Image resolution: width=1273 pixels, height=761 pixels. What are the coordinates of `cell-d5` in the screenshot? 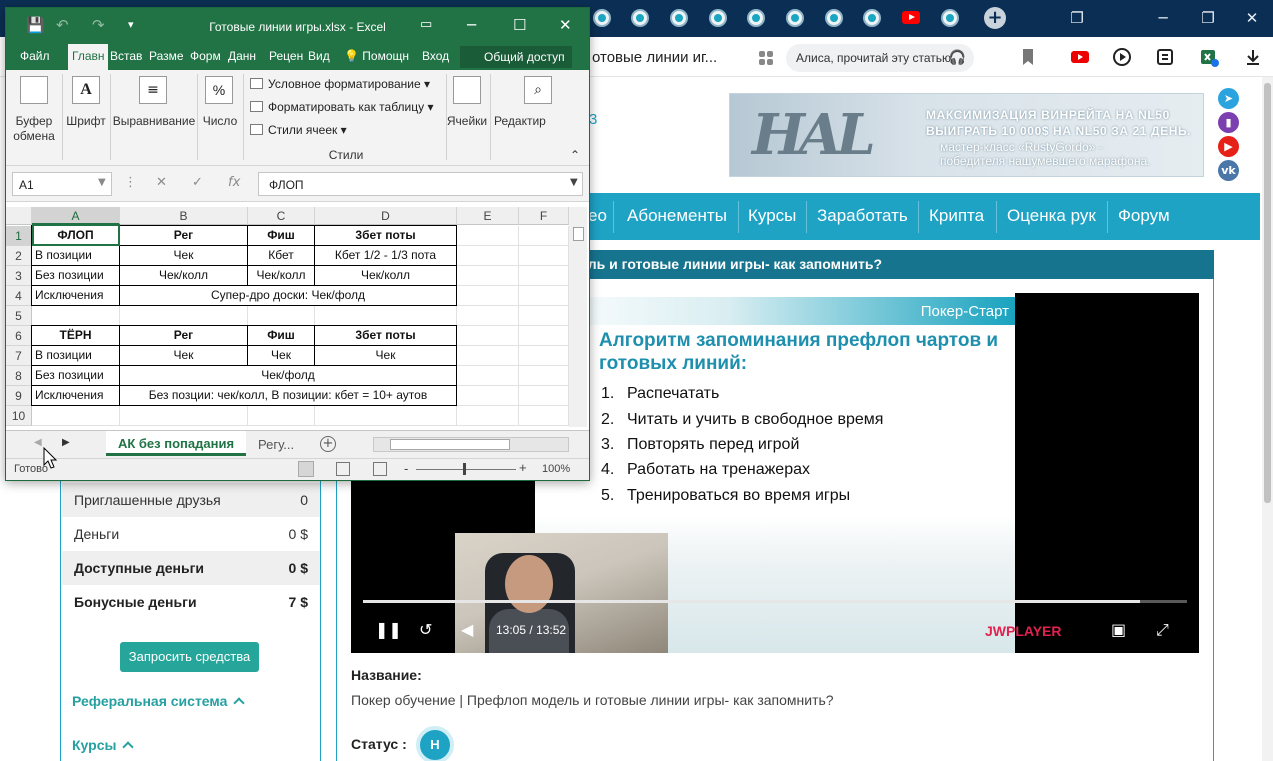 It's located at (386, 316).